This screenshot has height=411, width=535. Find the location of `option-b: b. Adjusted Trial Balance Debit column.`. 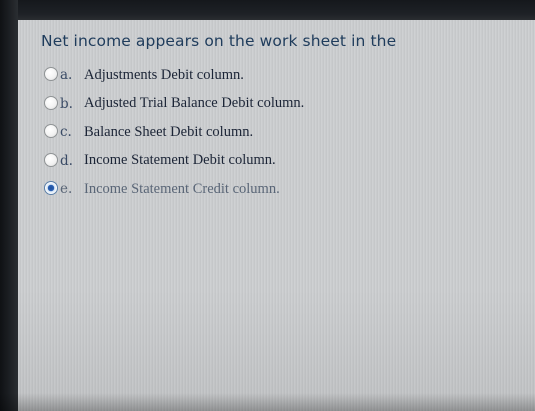

option-b: b. Adjusted Trial Balance Debit column. is located at coordinates (284, 104).